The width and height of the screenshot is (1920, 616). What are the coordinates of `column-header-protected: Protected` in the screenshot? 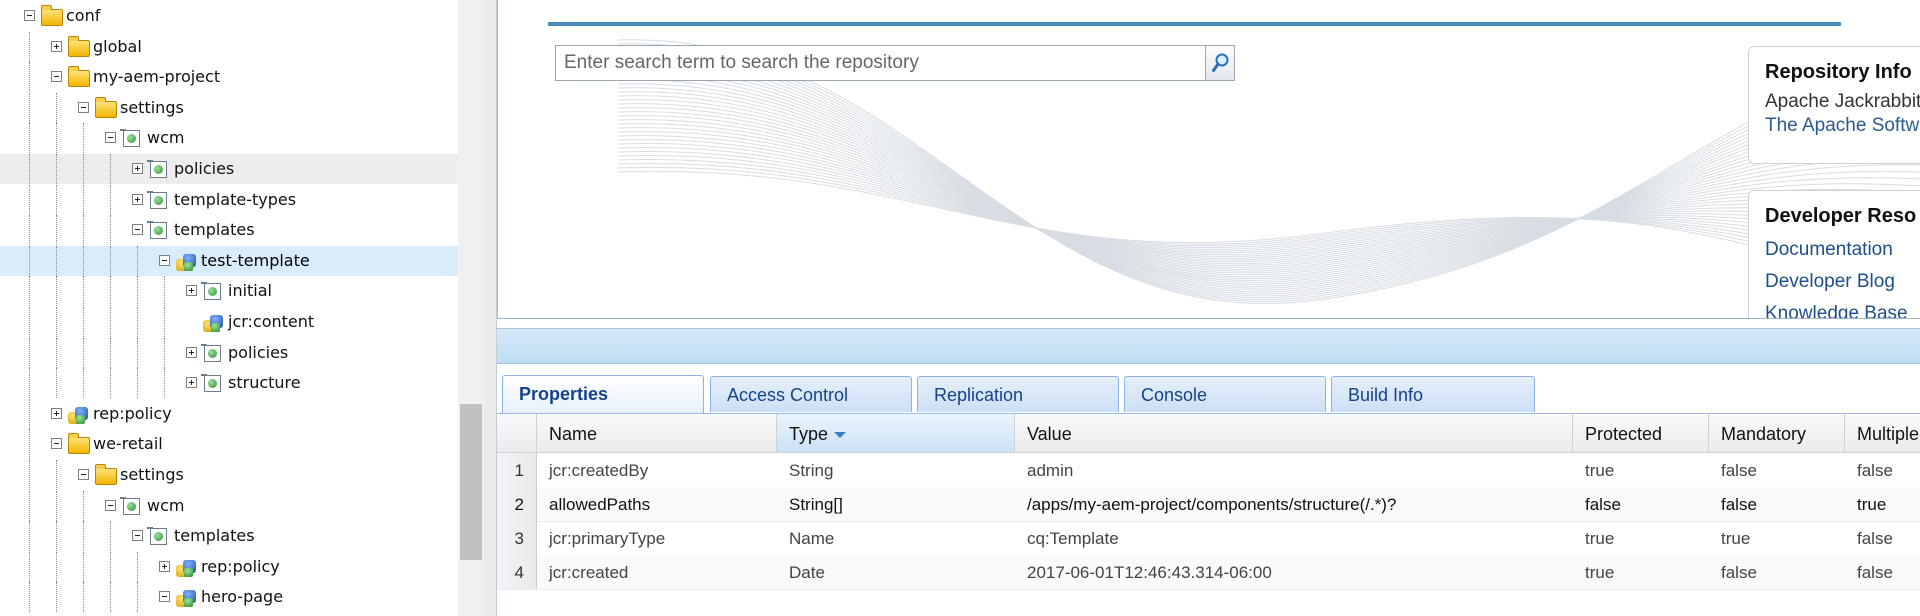 It's located at (1641, 433).